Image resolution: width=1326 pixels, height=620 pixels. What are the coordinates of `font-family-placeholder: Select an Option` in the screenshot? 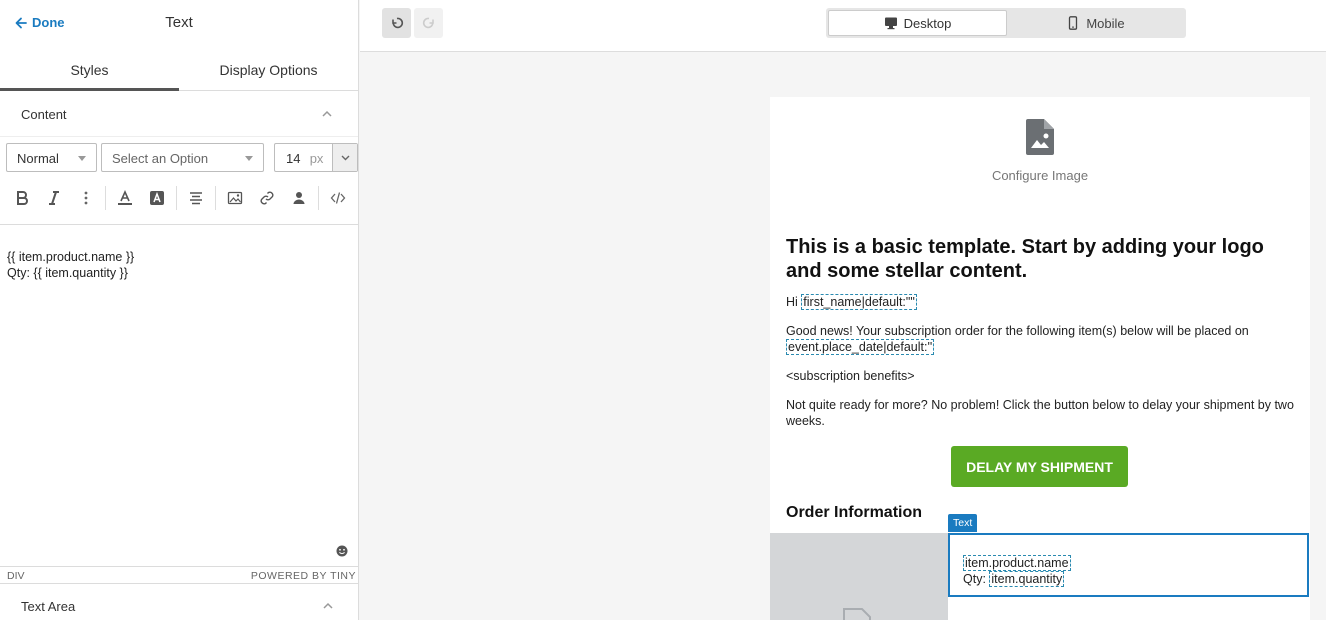 It's located at (160, 158).